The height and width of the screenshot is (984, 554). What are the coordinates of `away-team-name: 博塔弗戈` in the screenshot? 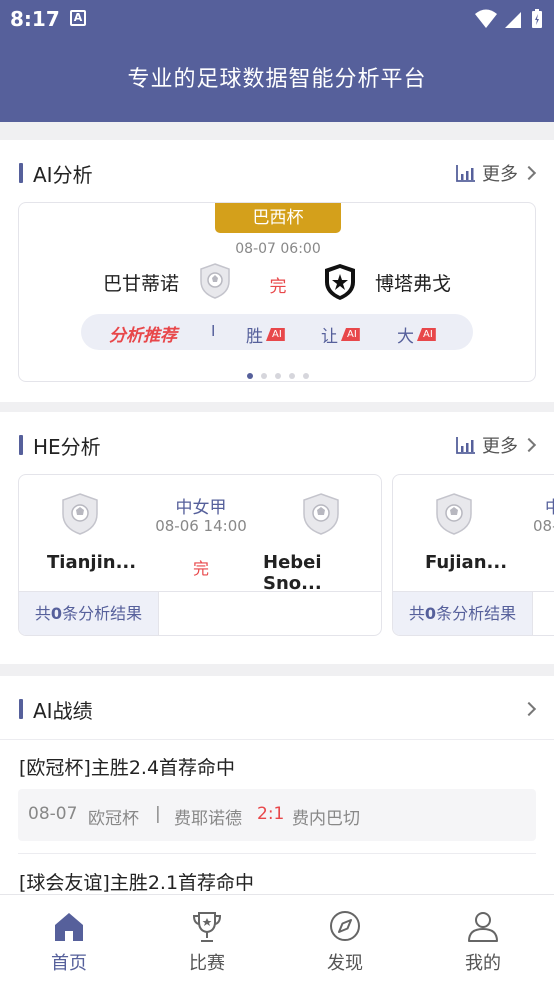 It's located at (413, 284).